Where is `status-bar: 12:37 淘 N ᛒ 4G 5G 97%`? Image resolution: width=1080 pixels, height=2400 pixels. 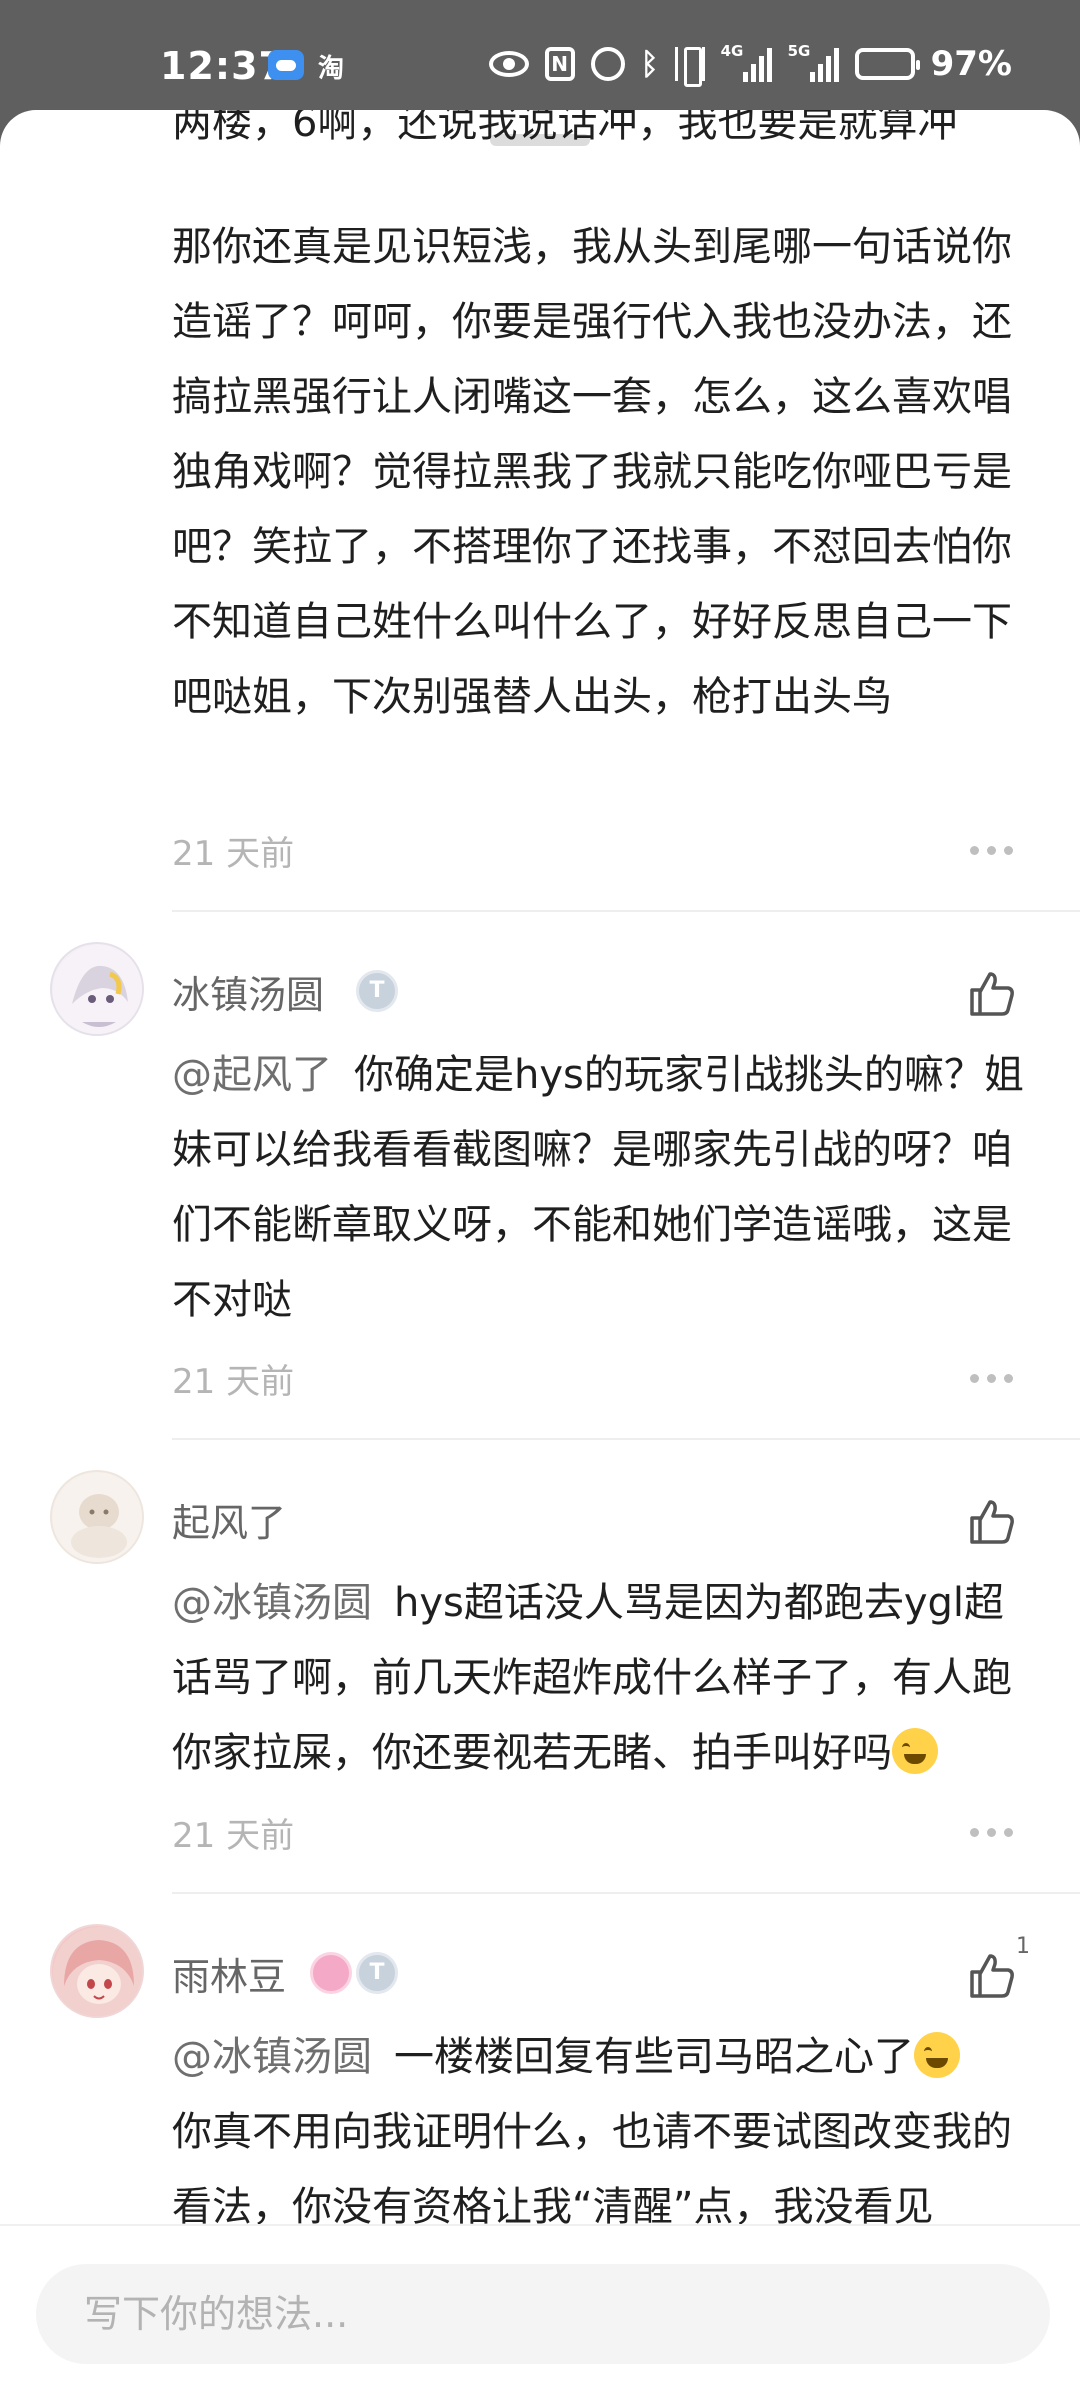
status-bar: 12:37 淘 N ᛒ 4G 5G 97% is located at coordinates (540, 60).